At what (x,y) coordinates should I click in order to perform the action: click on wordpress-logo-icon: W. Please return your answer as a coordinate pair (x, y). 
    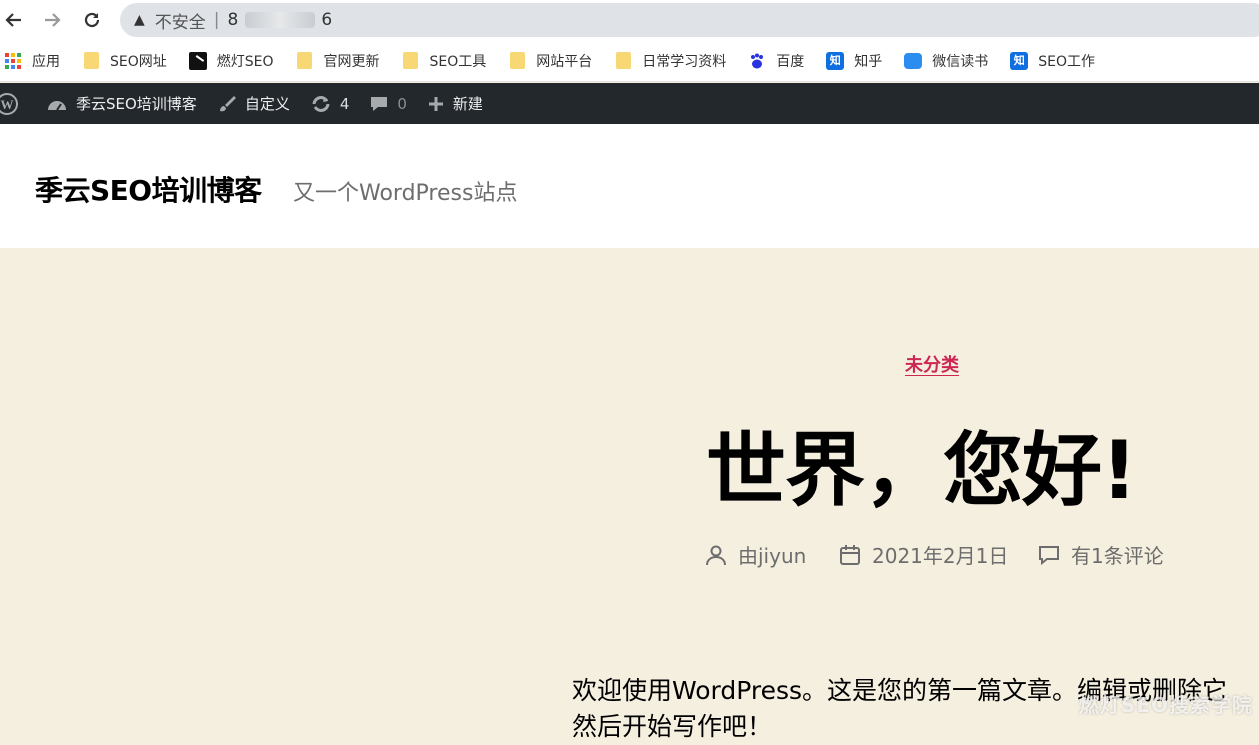
    Looking at the image, I should click on (9, 103).